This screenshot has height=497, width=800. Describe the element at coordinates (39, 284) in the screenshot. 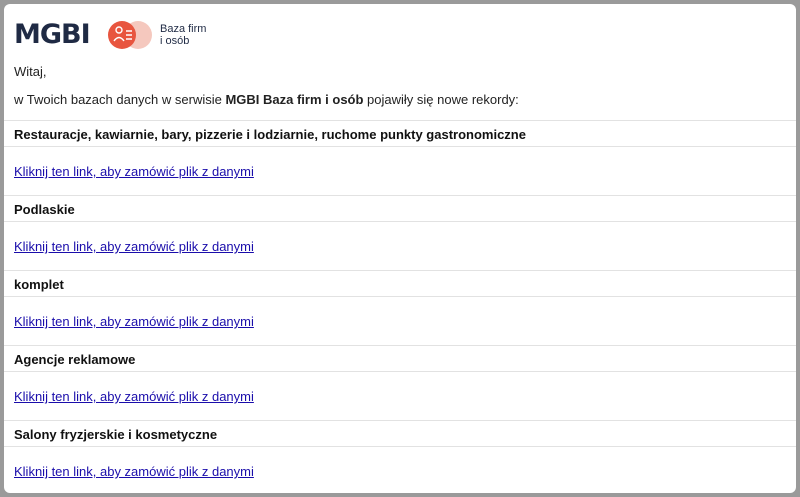

I see `section-title: komplet` at that location.